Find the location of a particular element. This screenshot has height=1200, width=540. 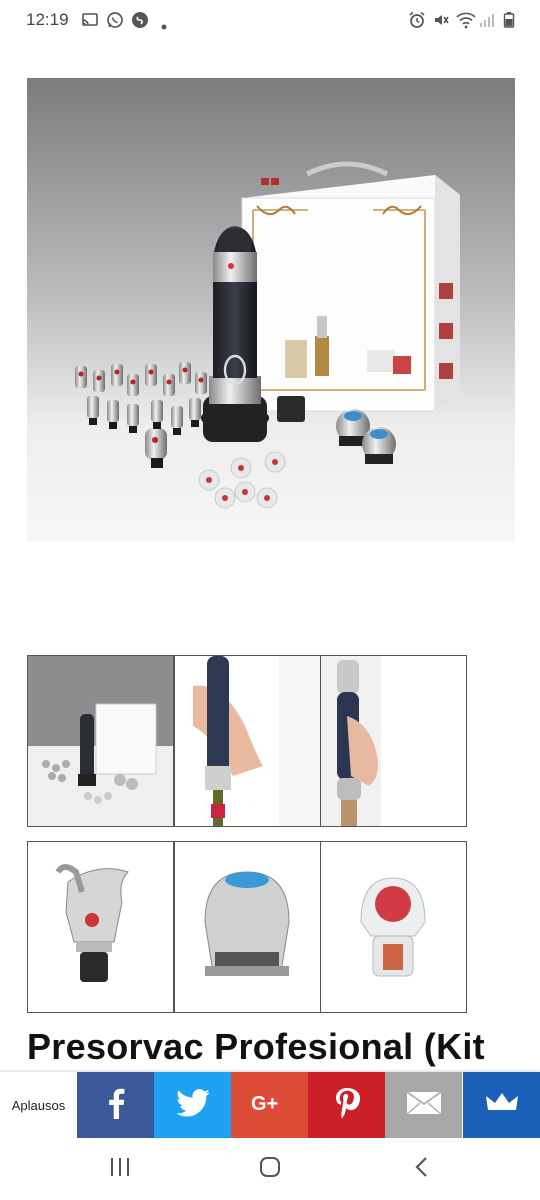

thumbnail-pourer-stopper is located at coordinates (100, 927).